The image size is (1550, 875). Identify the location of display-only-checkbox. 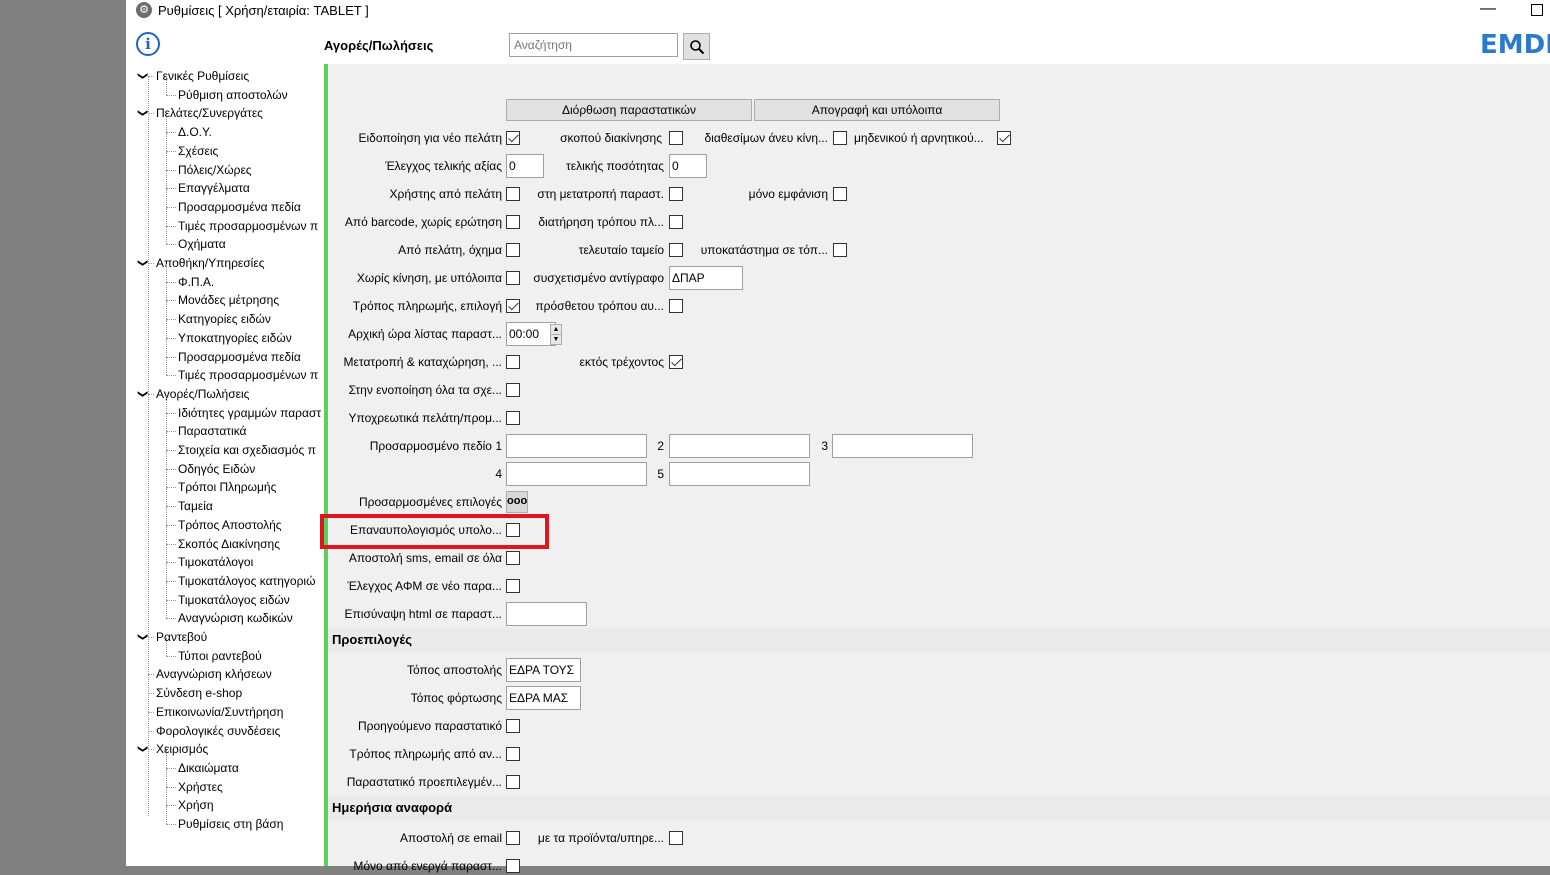
(840, 194).